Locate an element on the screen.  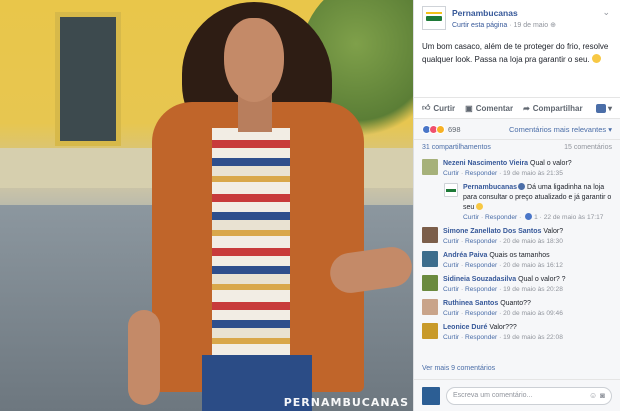
reply-like-count: 1 is located at coordinates (536, 217).